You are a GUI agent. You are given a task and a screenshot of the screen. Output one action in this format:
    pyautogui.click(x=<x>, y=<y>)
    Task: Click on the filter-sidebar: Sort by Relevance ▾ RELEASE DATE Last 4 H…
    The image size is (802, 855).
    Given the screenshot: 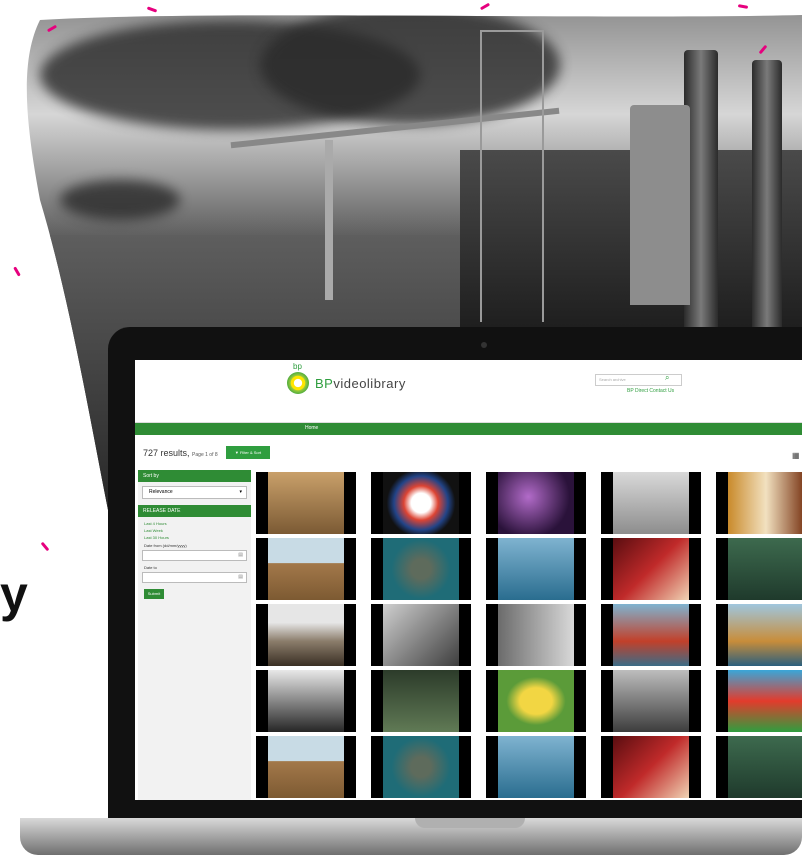 What is the action you would take?
    pyautogui.click(x=194, y=635)
    